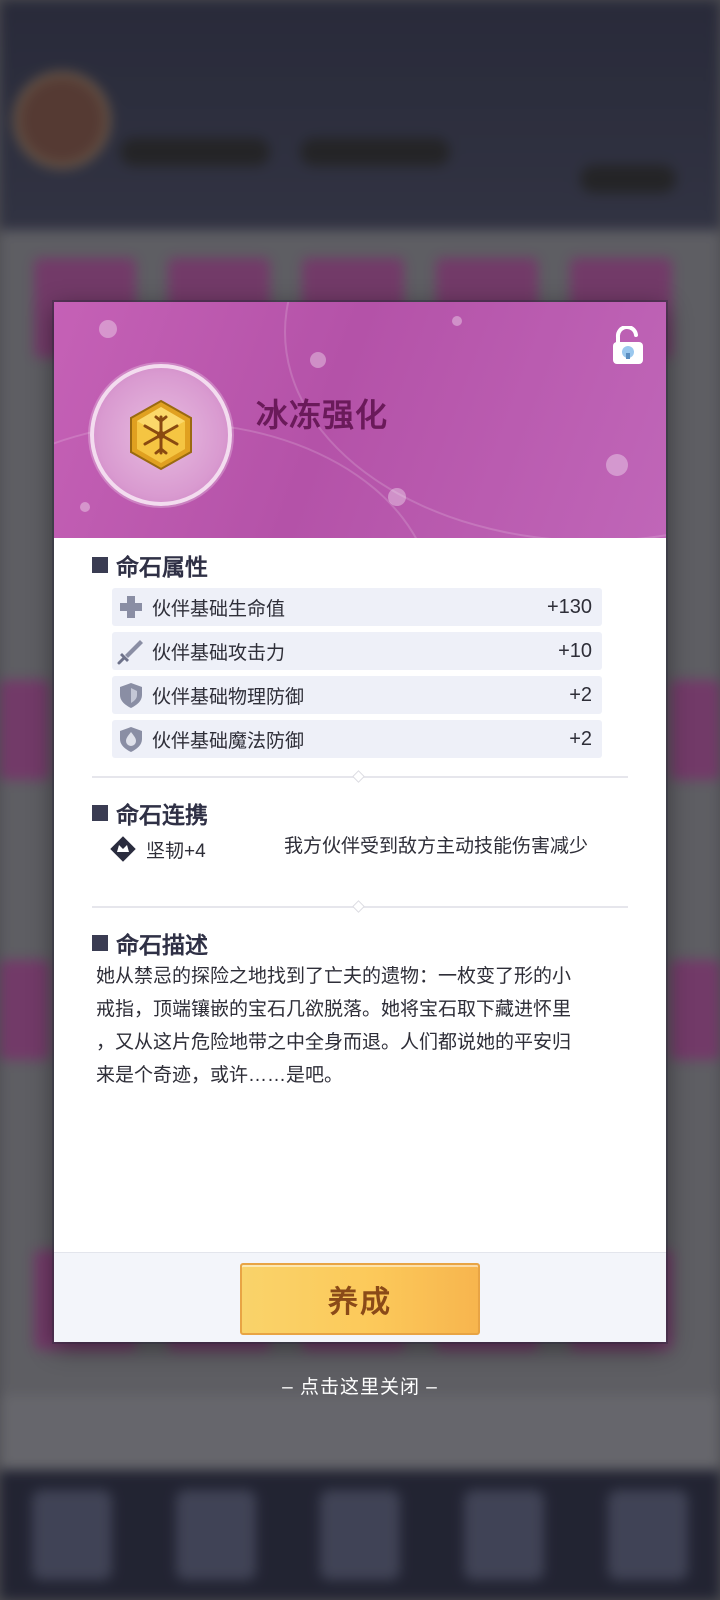  I want to click on attribute-label: 伙伴基础魔法防御, so click(228, 741).